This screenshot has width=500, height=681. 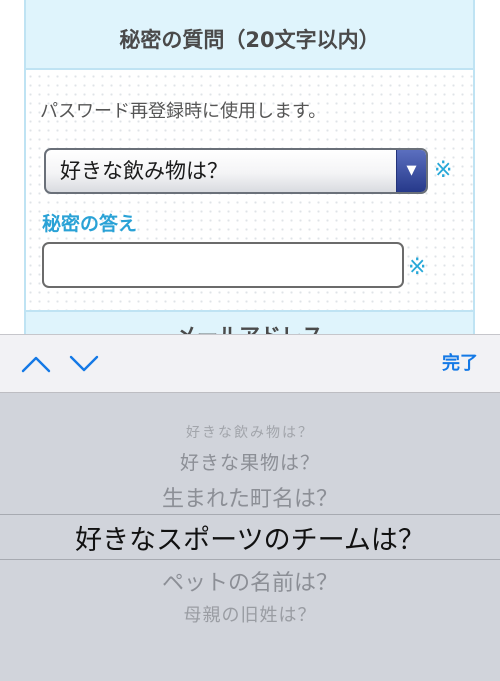 What do you see at coordinates (250, 461) in the screenshot?
I see `picker-option: 好きな果物は？` at bounding box center [250, 461].